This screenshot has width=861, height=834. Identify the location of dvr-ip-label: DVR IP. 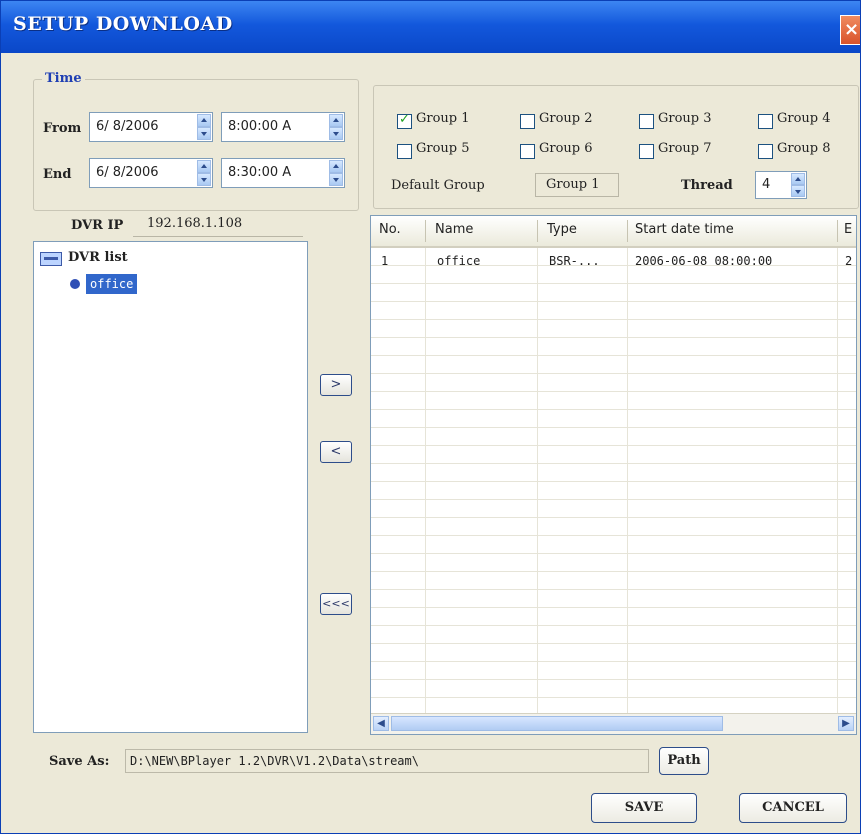
(97, 225).